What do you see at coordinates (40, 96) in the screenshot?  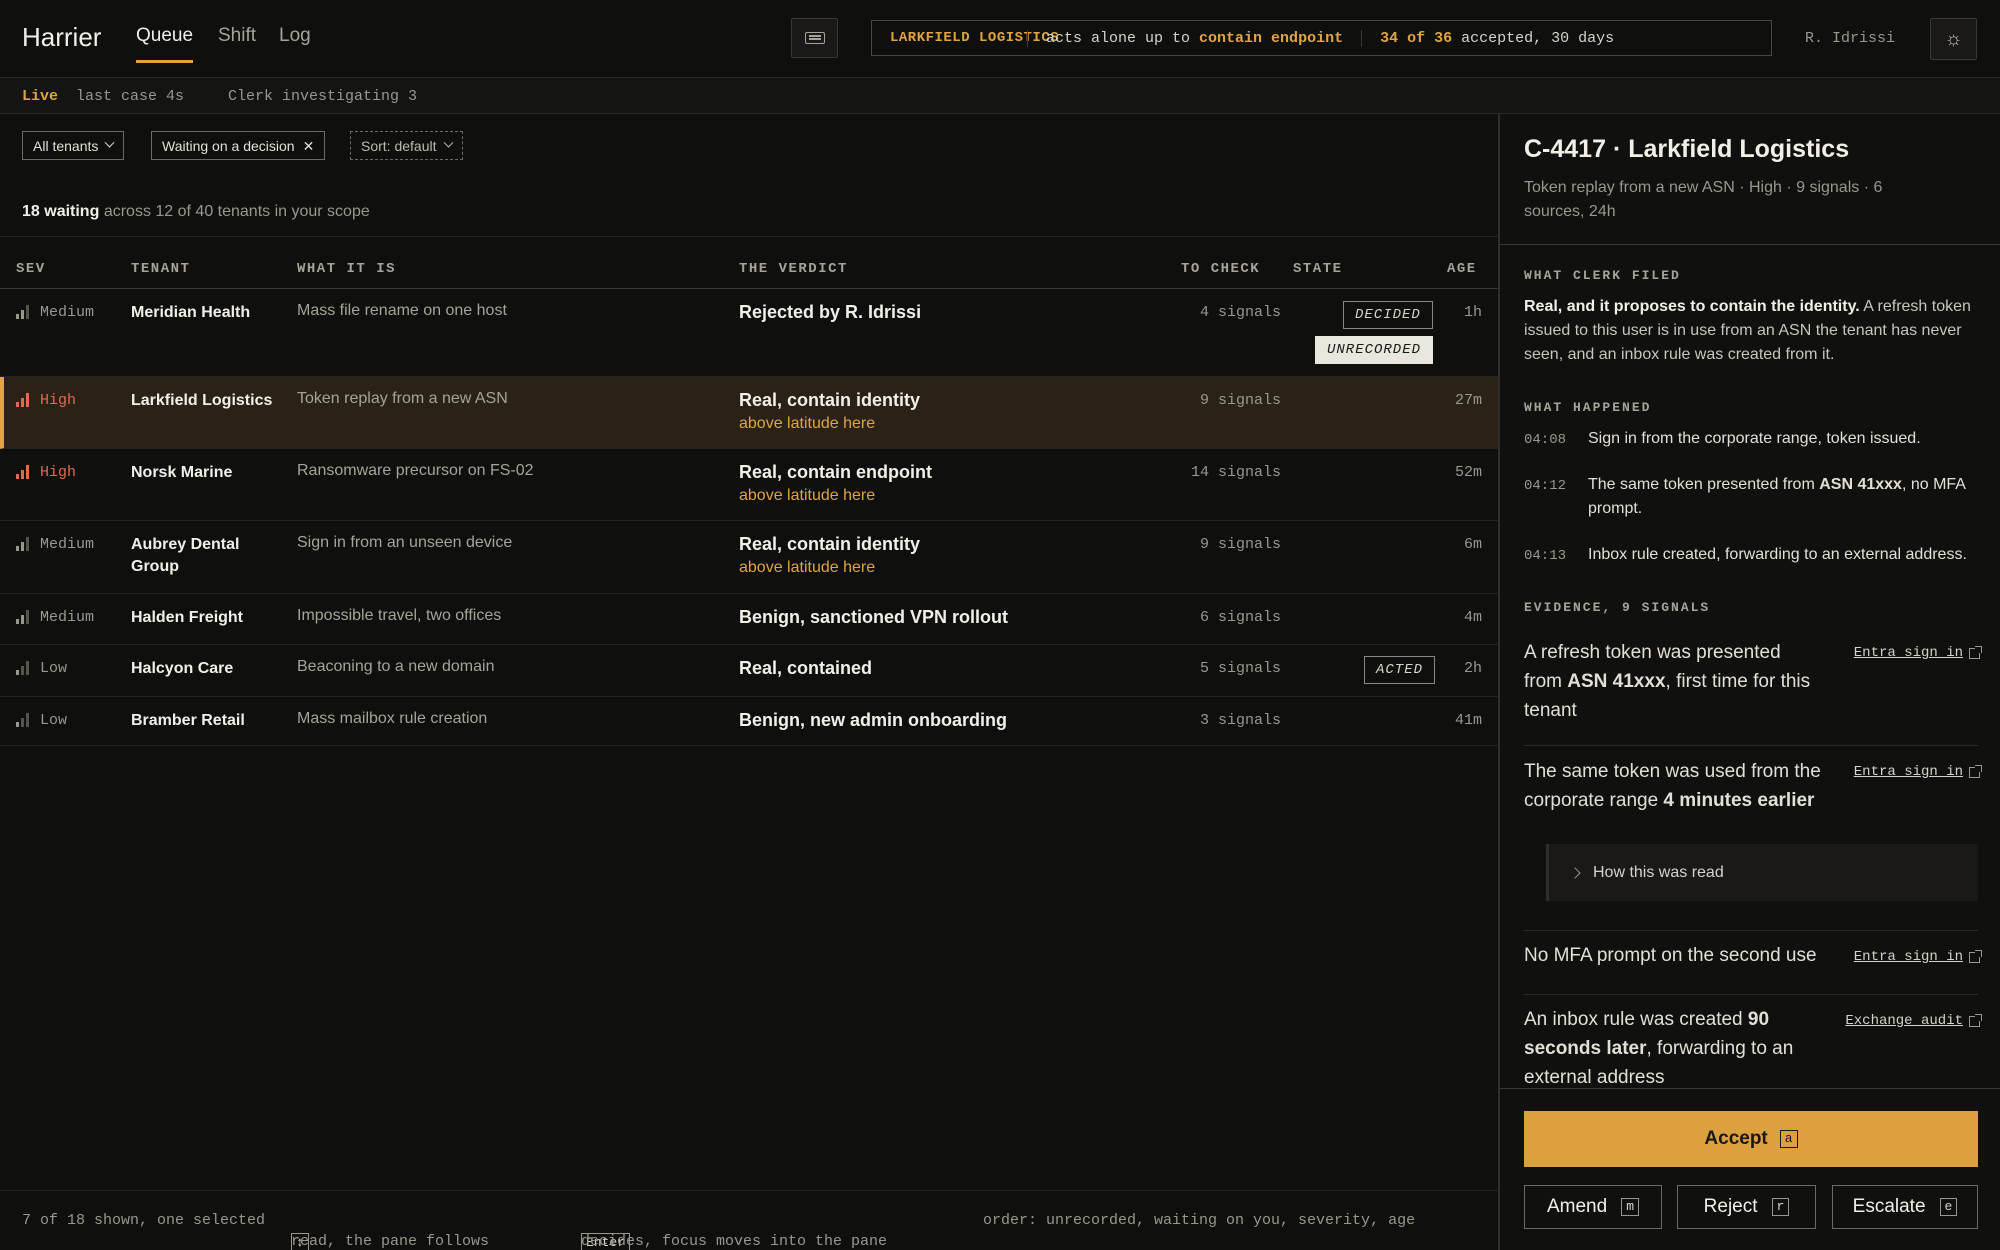 I see `live-indicator: Live` at bounding box center [40, 96].